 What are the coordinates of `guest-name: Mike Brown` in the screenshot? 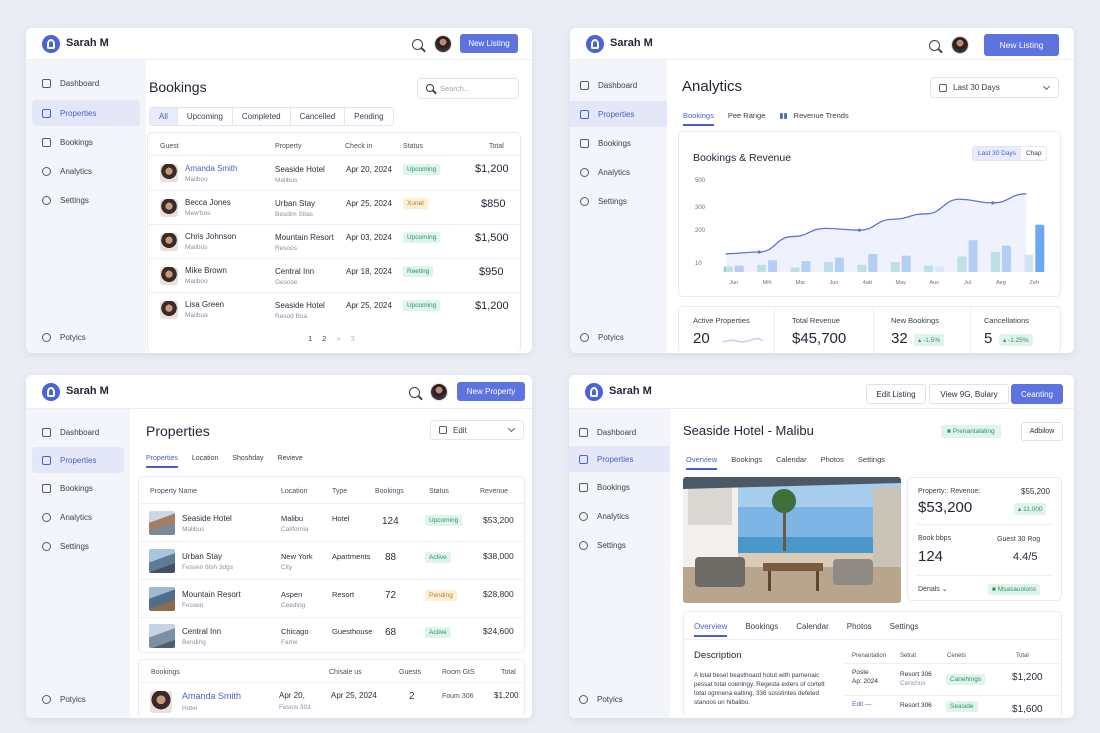 It's located at (206, 270).